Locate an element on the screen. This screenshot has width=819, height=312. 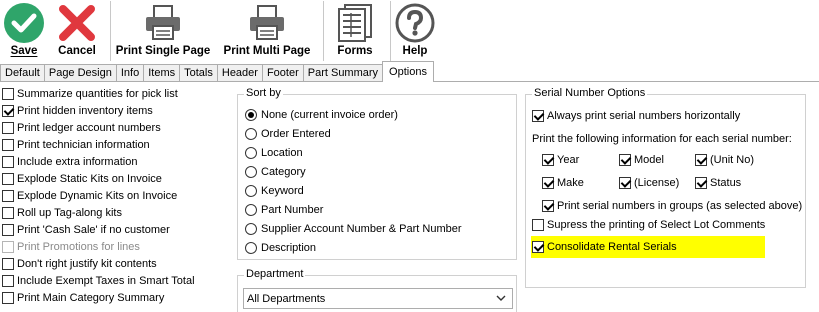
option-dont-right-justify: Don't right justify kit contents is located at coordinates (117, 263).